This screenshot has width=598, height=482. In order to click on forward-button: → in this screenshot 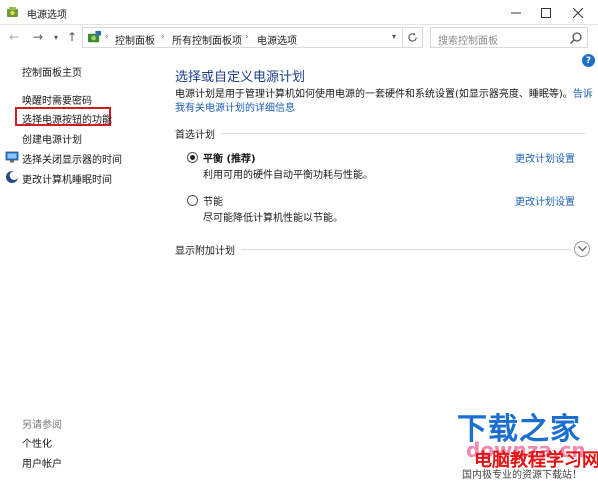, I will do `click(38, 37)`.